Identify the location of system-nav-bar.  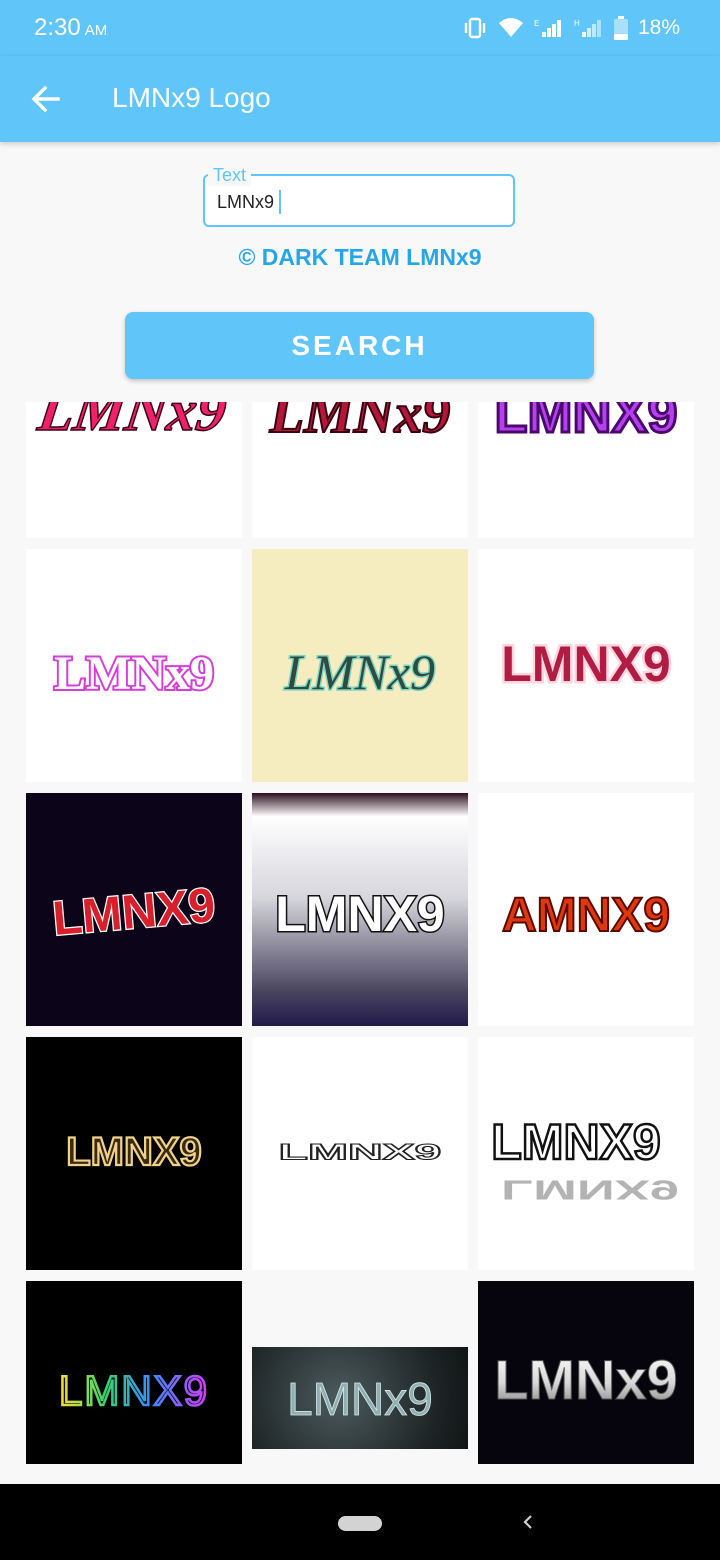
(360, 1522).